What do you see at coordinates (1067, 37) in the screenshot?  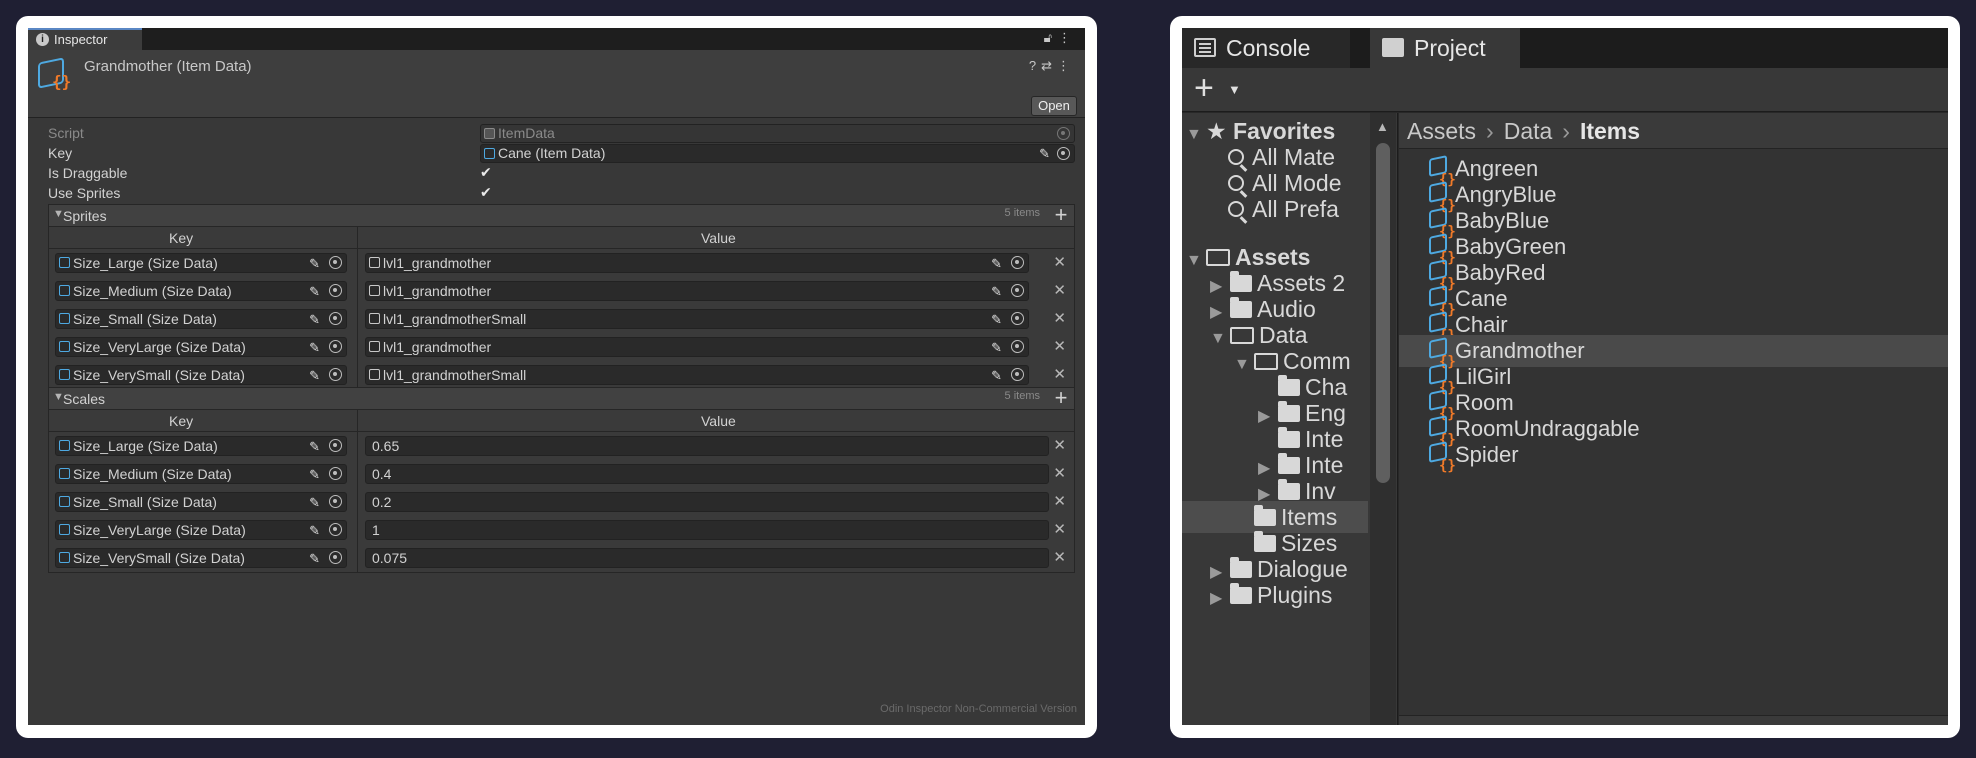 I see `kebab-menu-icon: ⋮` at bounding box center [1067, 37].